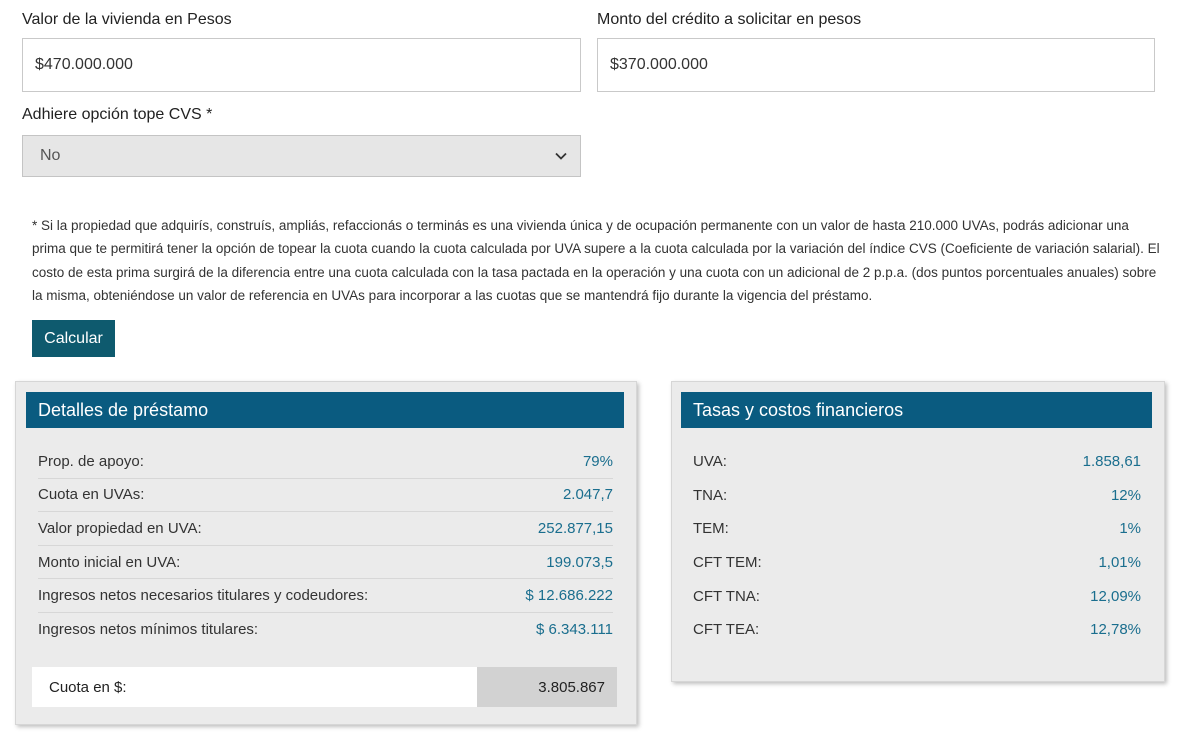 The width and height of the screenshot is (1200, 741). What do you see at coordinates (710, 495) in the screenshot?
I see `row-label: TNA:` at bounding box center [710, 495].